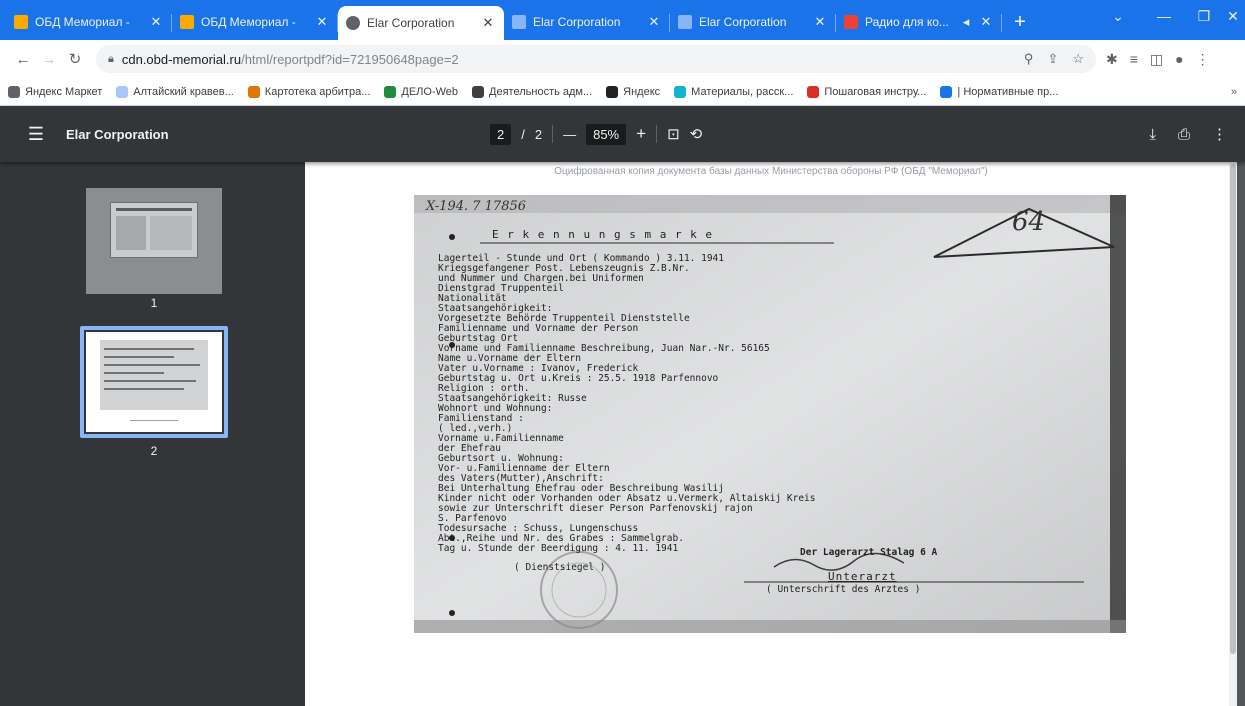 Image resolution: width=1245 pixels, height=706 pixels. What do you see at coordinates (1156, 59) in the screenshot?
I see `side-panel-icon: ◫` at bounding box center [1156, 59].